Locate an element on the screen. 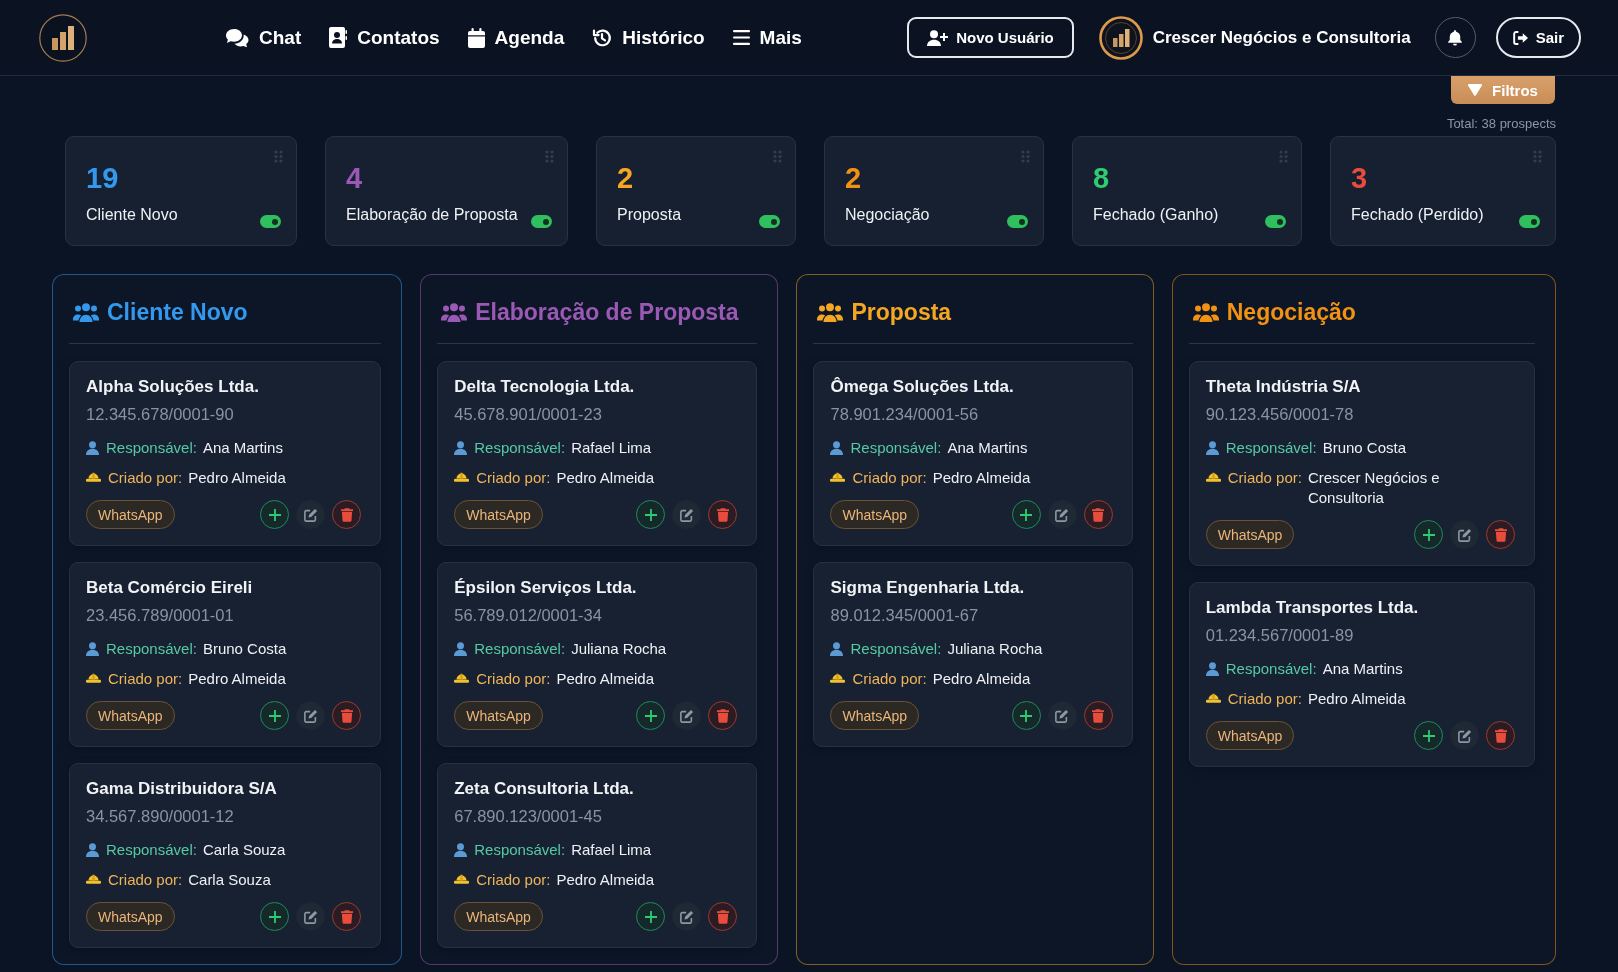 The height and width of the screenshot is (972, 1618). new-user-button: Novo Usuário is located at coordinates (990, 37).